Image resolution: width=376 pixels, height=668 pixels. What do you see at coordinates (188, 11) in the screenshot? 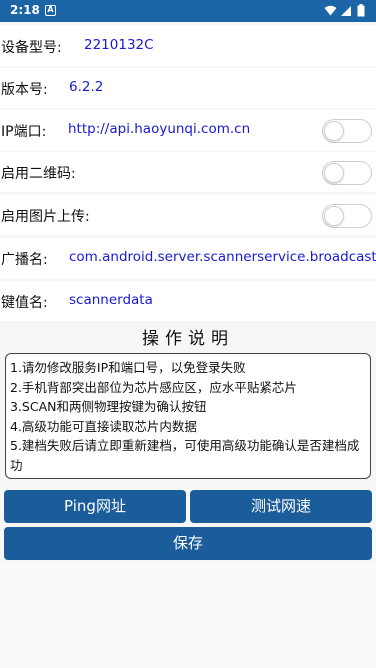
I see `status-bar: 2:18 A` at bounding box center [188, 11].